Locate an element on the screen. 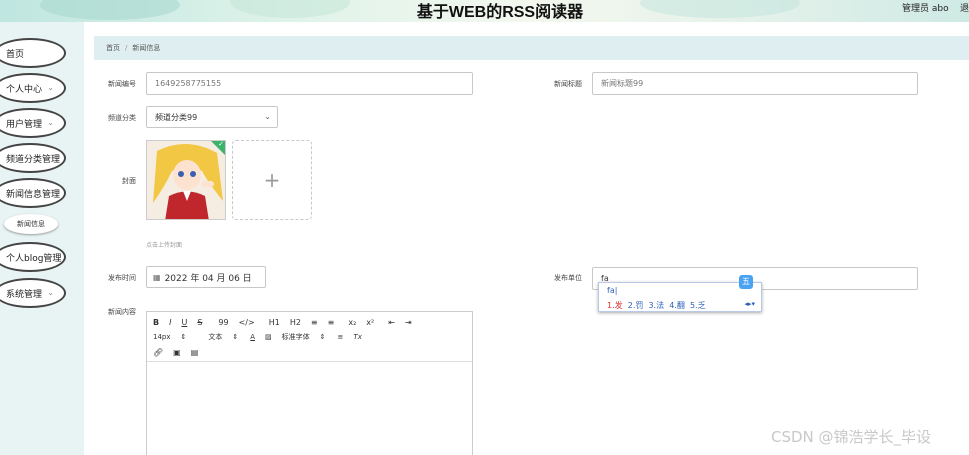 Image resolution: width=969 pixels, height=455 pixels. breadcrumb-current: 新闻信息 is located at coordinates (146, 48).